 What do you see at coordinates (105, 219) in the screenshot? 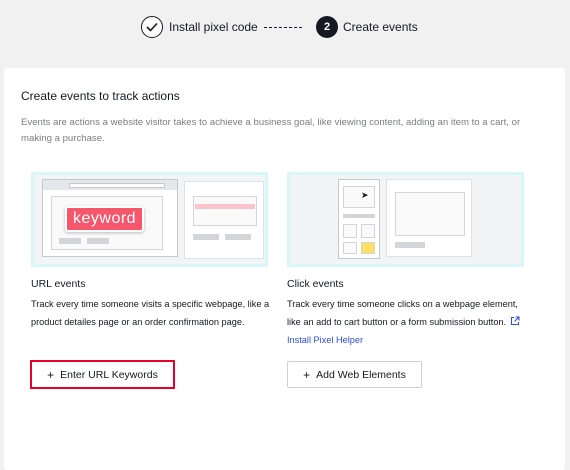
I see `keyword-badge: keyword` at bounding box center [105, 219].